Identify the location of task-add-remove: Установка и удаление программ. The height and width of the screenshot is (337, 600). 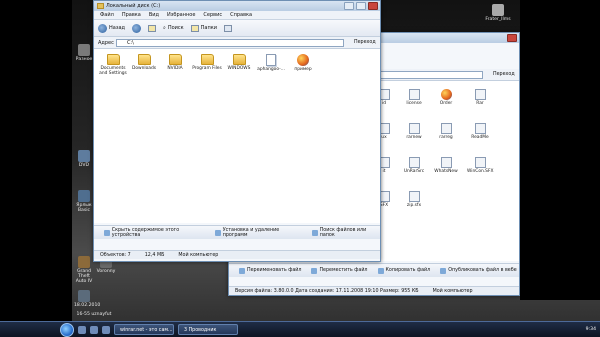
(258, 233).